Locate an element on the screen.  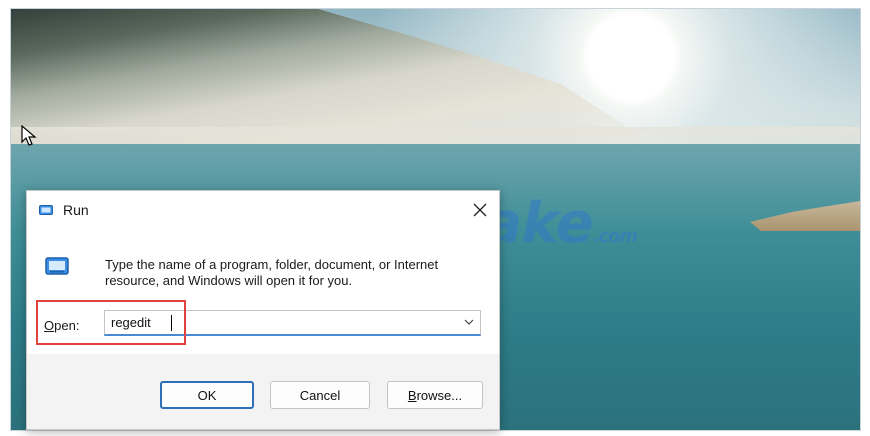
mouse-pointer-icon is located at coordinates (29, 135).